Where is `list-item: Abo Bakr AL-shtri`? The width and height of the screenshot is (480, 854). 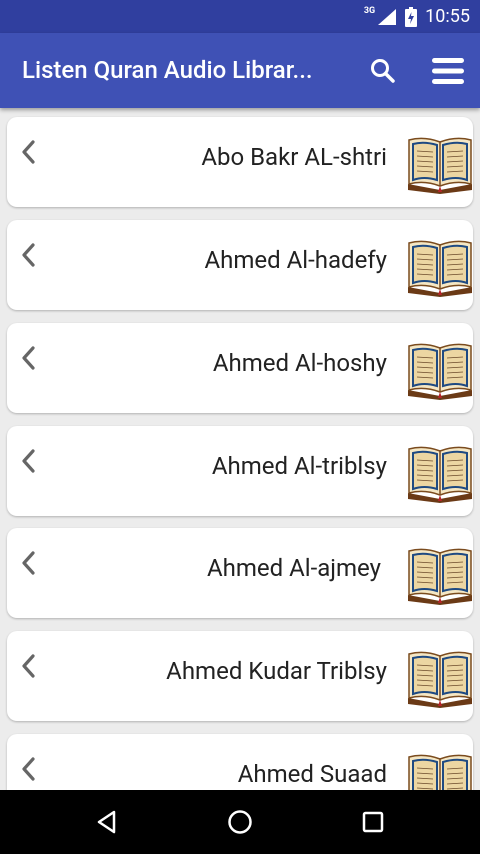 list-item: Abo Bakr AL-shtri is located at coordinates (240, 162).